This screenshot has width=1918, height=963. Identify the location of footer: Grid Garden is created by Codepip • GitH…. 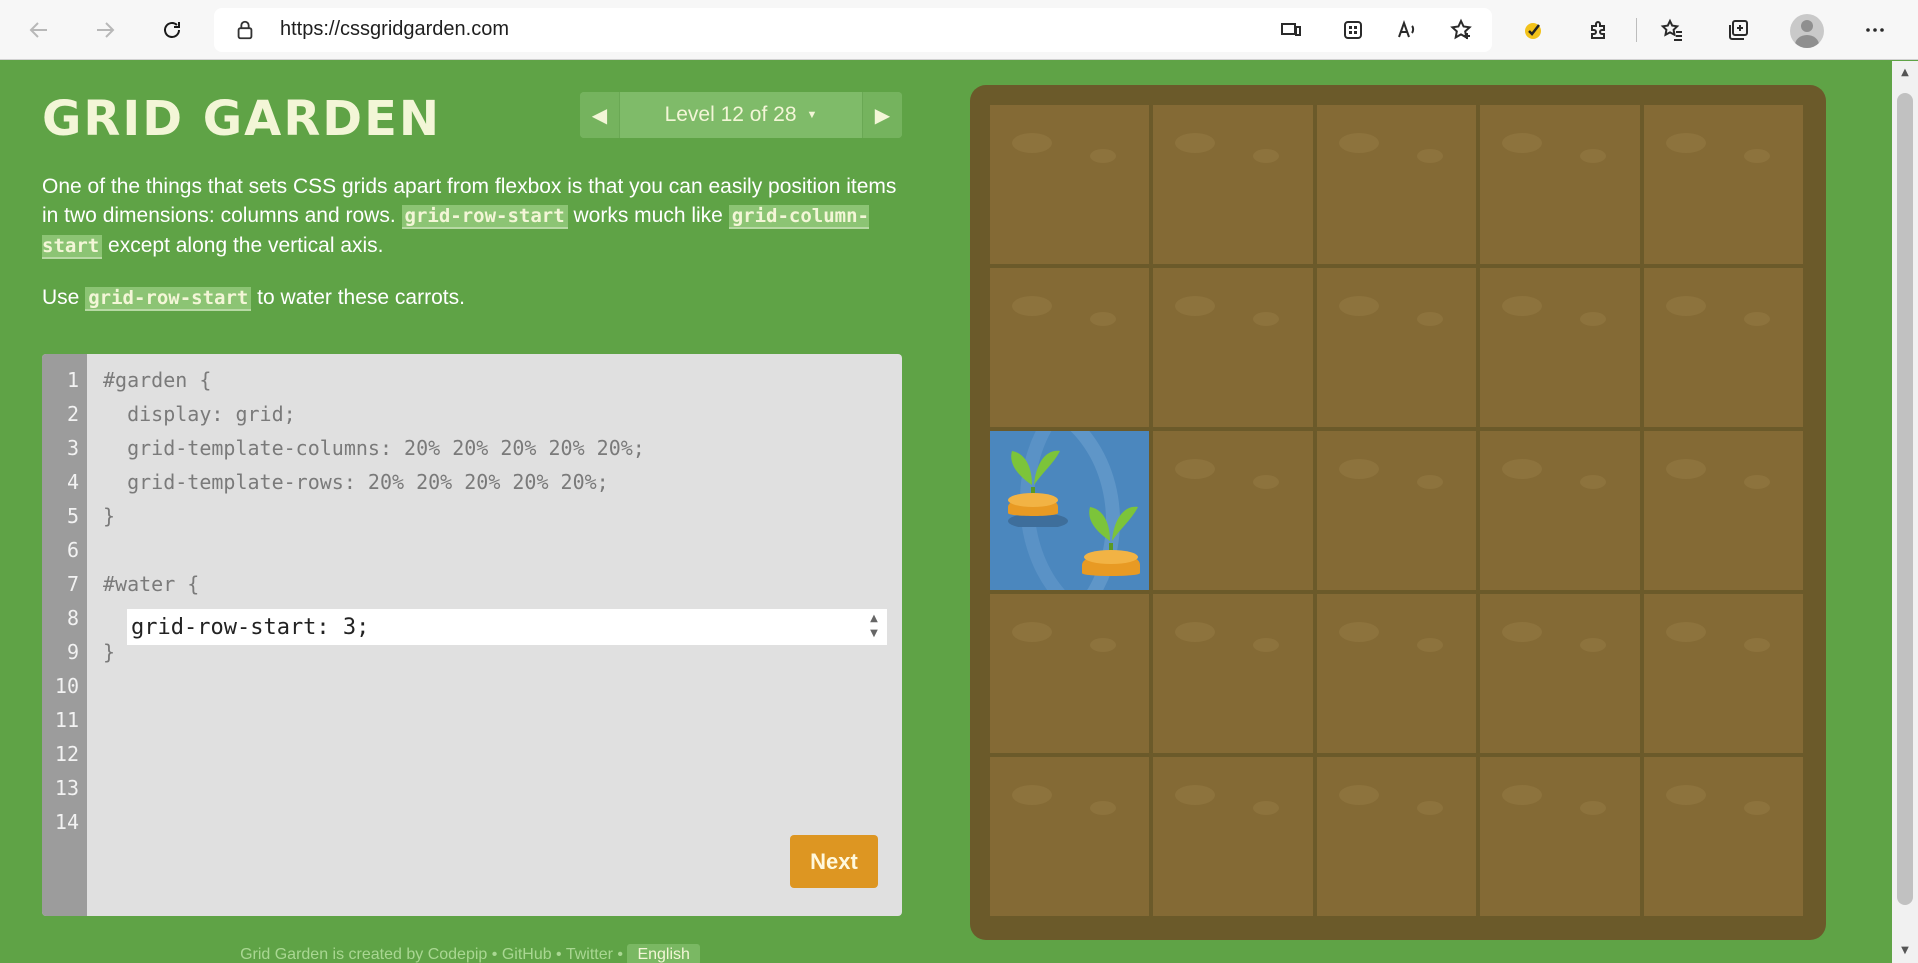
(470, 953).